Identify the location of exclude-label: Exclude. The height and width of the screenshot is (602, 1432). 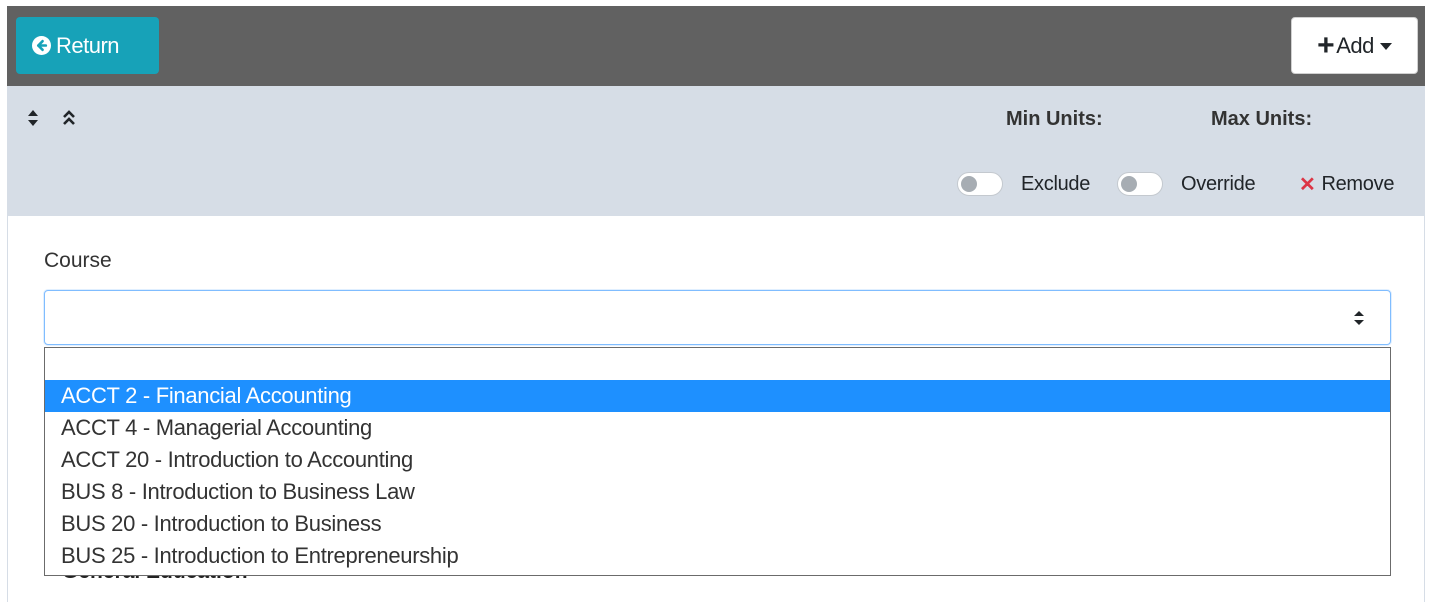
(1056, 184).